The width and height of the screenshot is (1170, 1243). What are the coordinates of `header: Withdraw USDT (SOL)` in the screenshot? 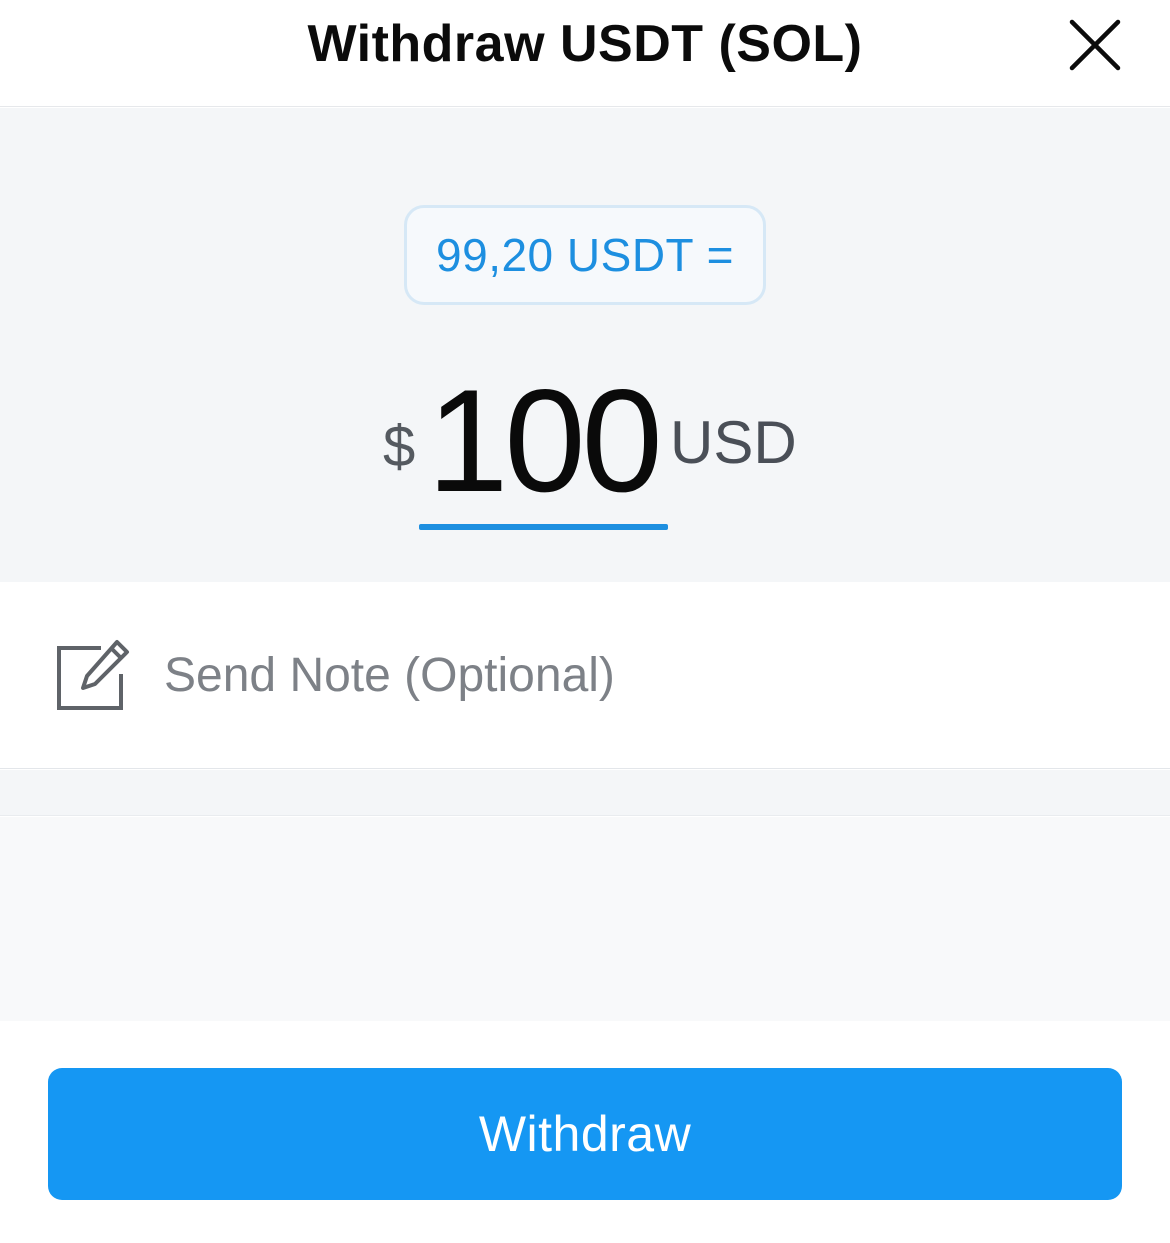 It's located at (585, 53).